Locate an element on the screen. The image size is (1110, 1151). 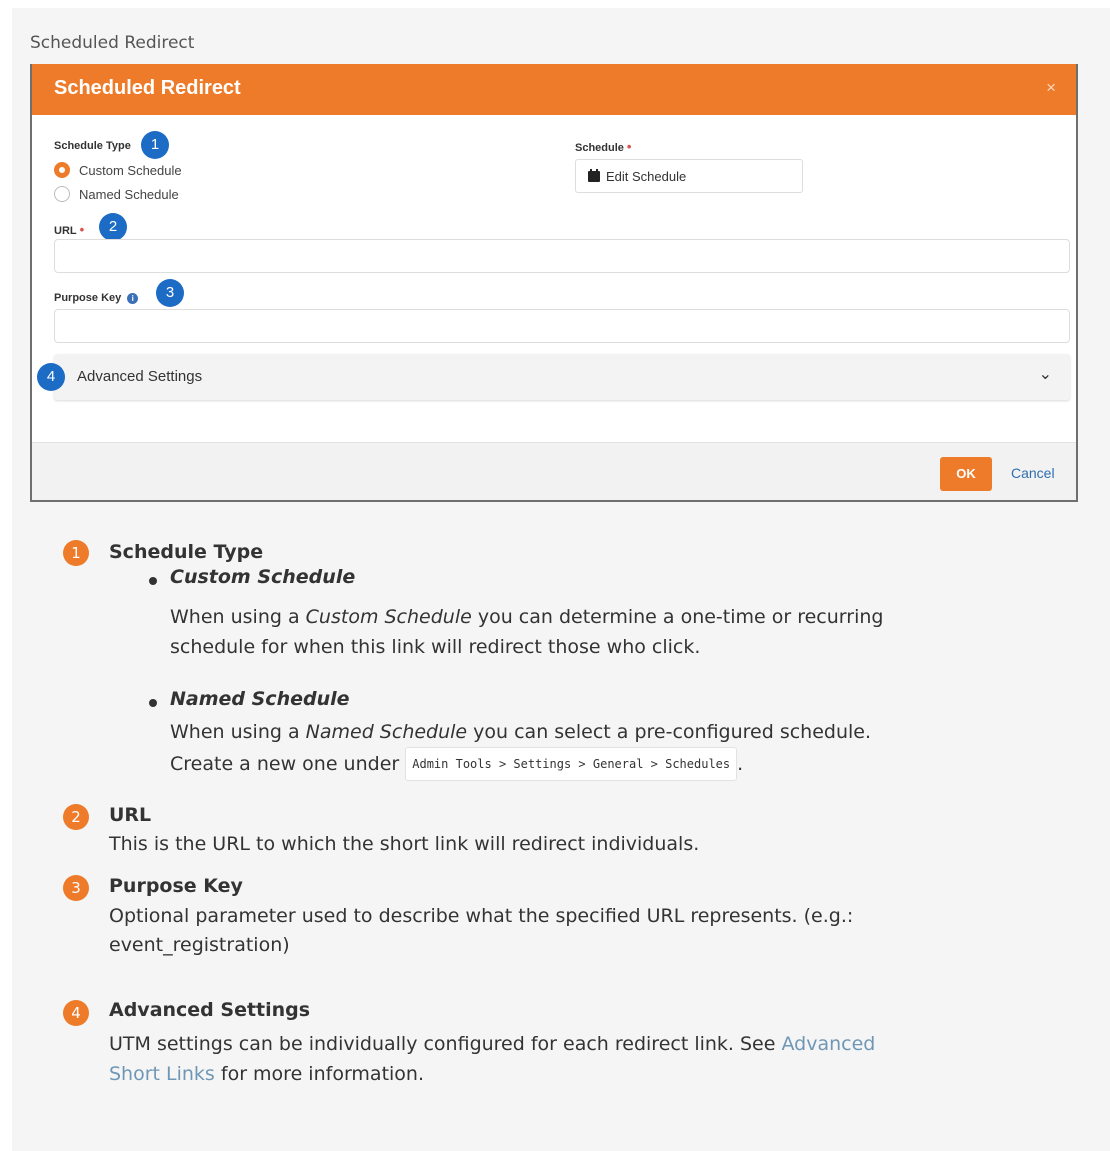
callout-4: 4 is located at coordinates (51, 377).